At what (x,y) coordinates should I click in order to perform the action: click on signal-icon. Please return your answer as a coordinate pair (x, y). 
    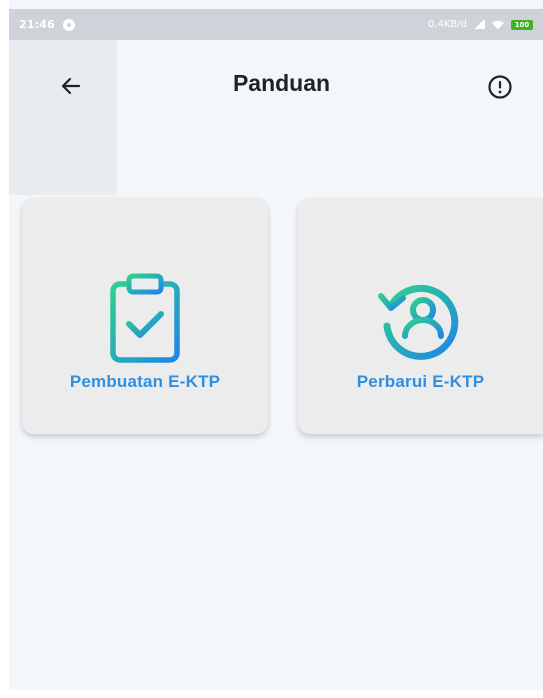
    Looking at the image, I should click on (479, 24).